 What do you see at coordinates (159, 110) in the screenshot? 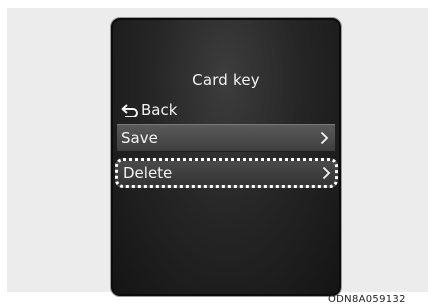
I see `back-label: Back` at bounding box center [159, 110].